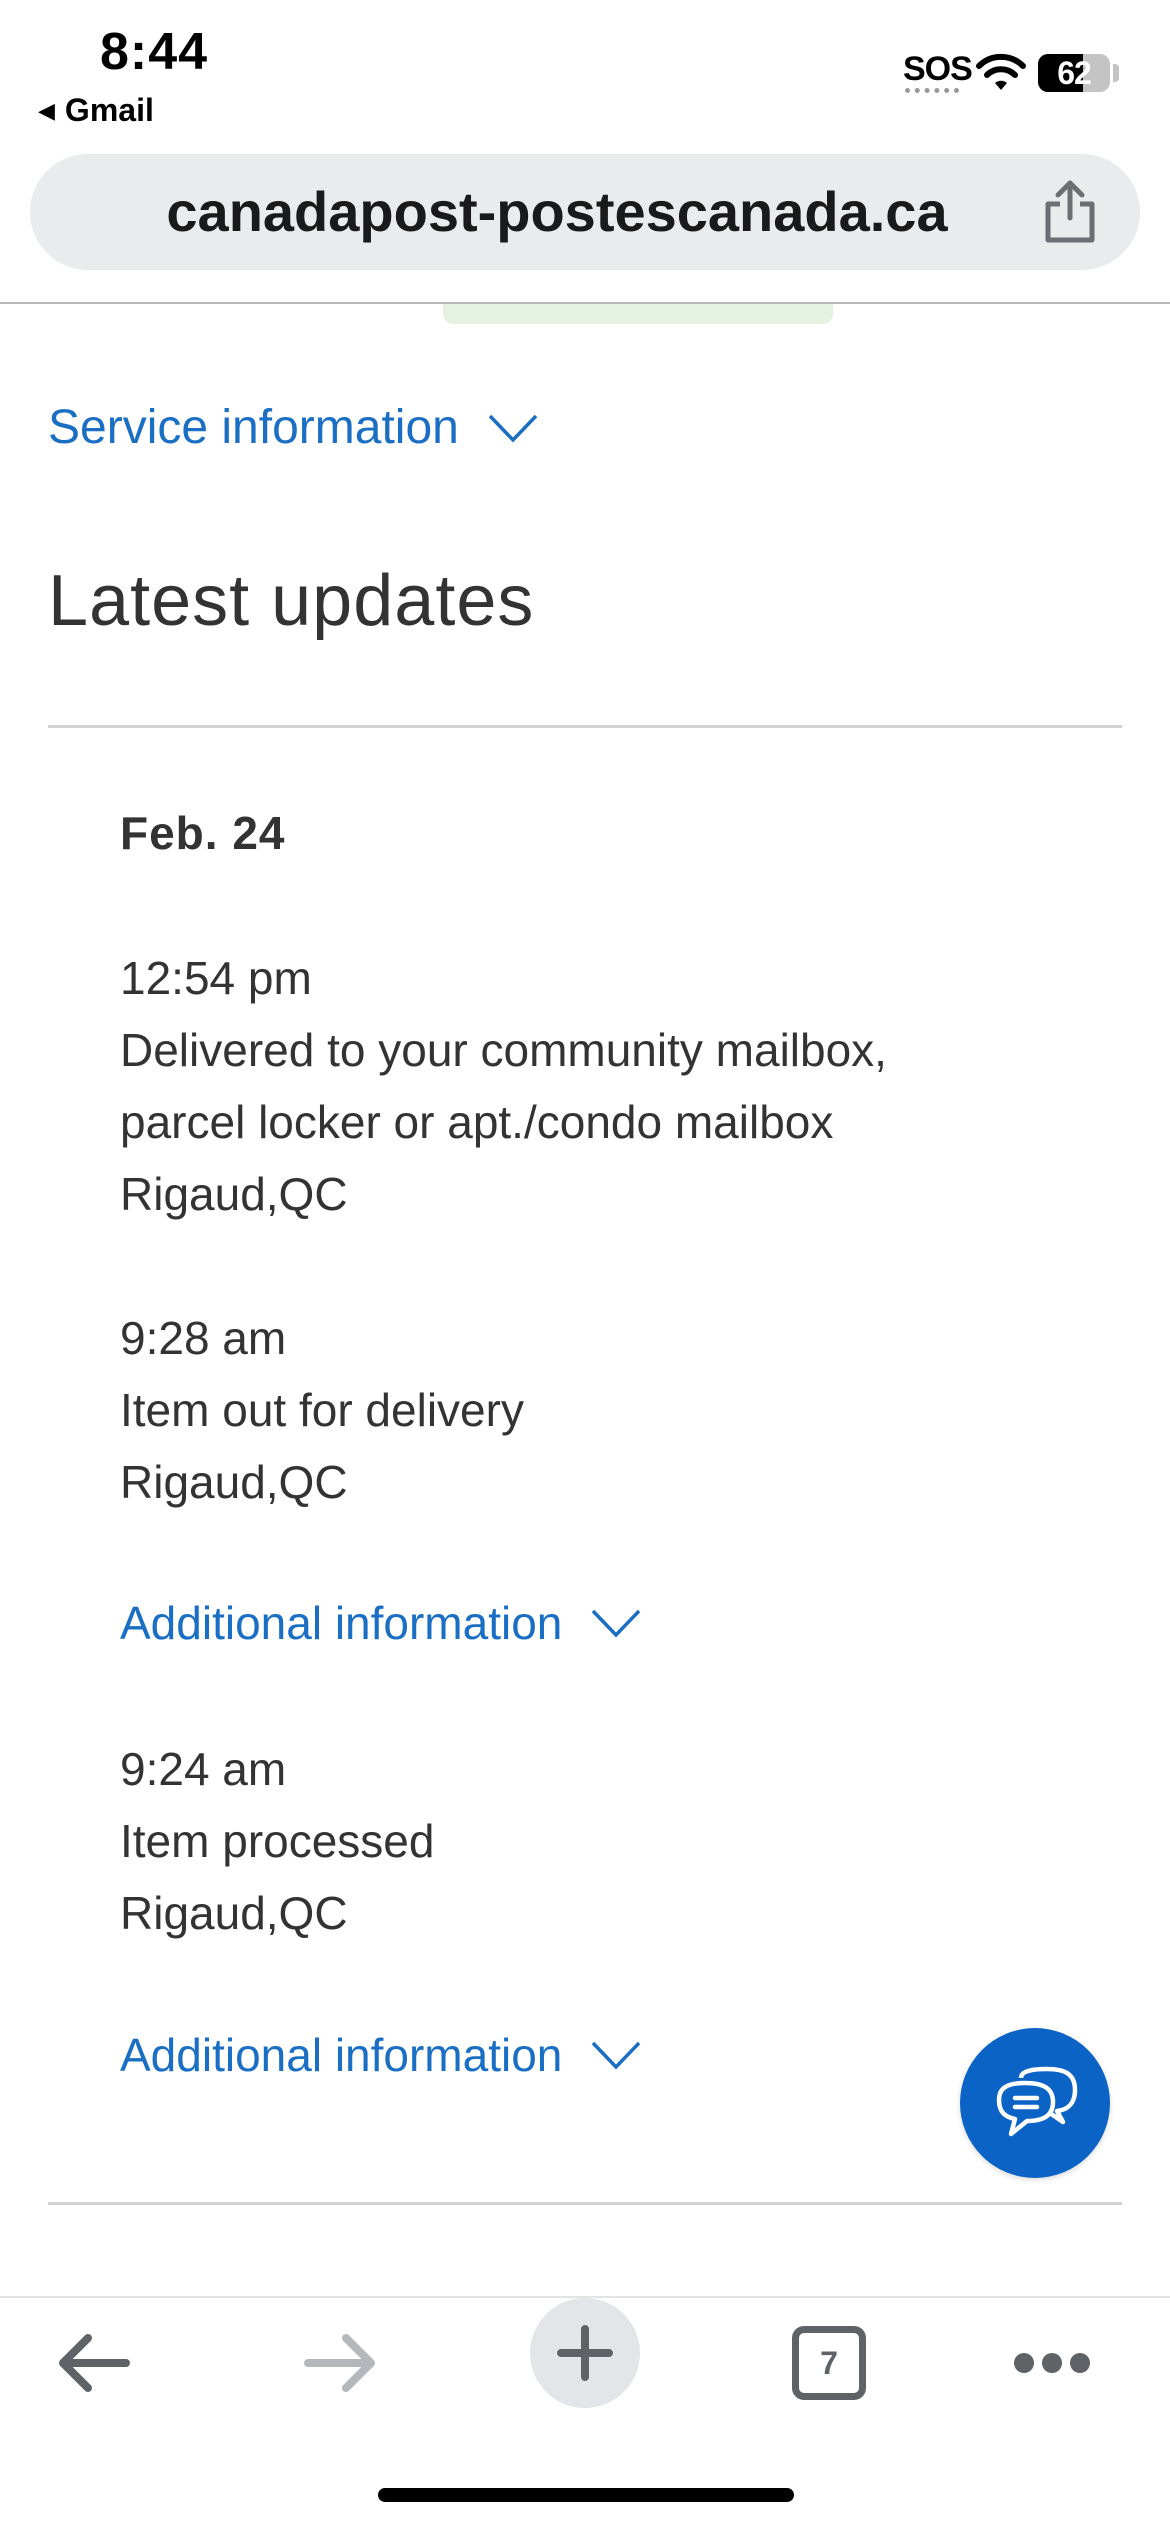  I want to click on event-status: Delivered to your community mailbox,, so click(503, 1050).